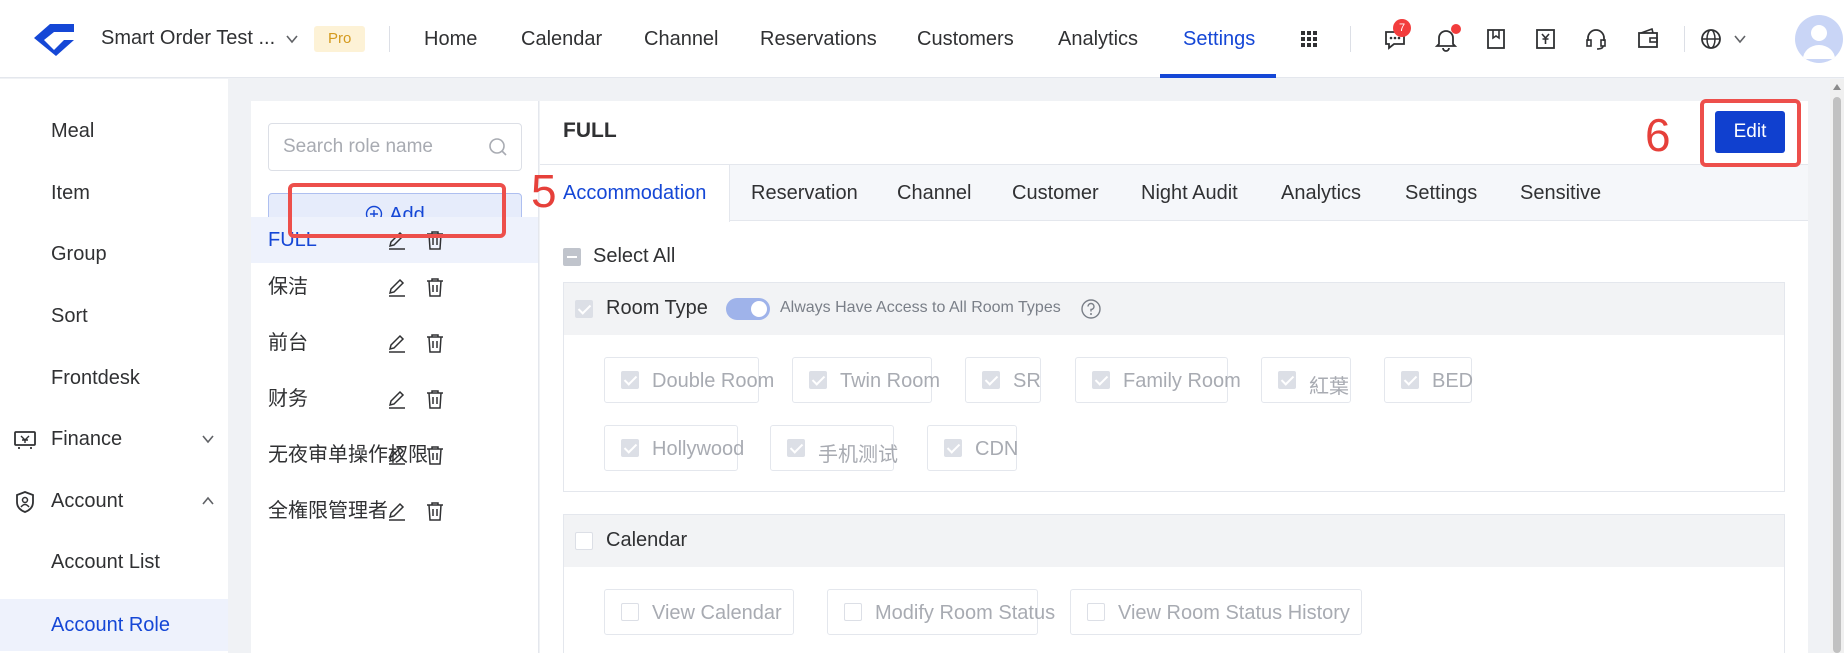 The image size is (1844, 653). Describe the element at coordinates (965, 39) in the screenshot. I see `nav-customers: Customers` at that location.